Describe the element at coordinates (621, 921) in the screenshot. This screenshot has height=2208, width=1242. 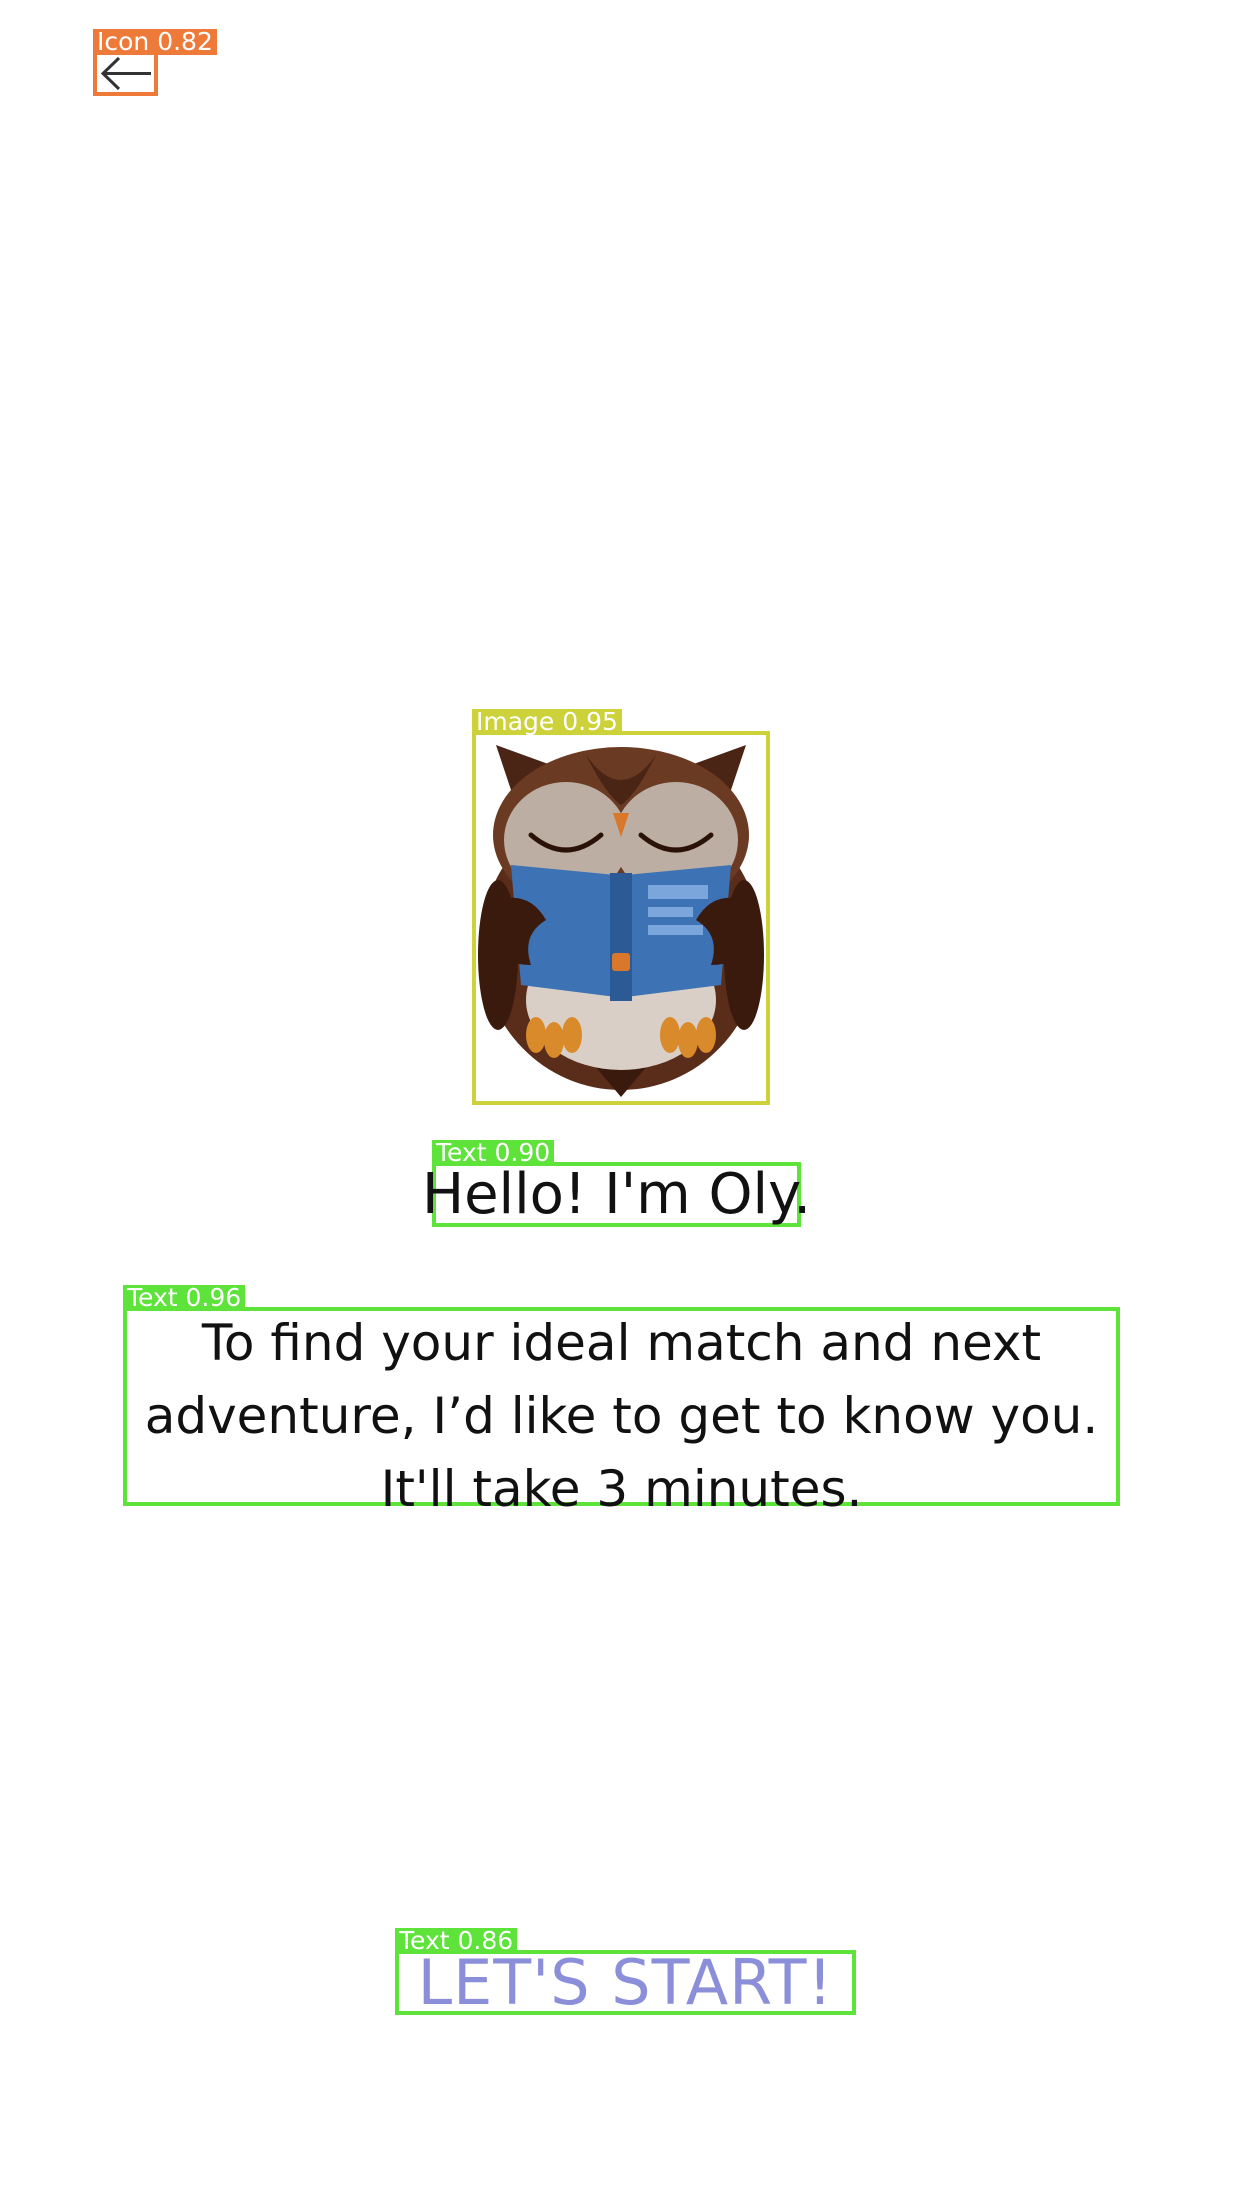
I see `owl-reading-book-icon` at that location.